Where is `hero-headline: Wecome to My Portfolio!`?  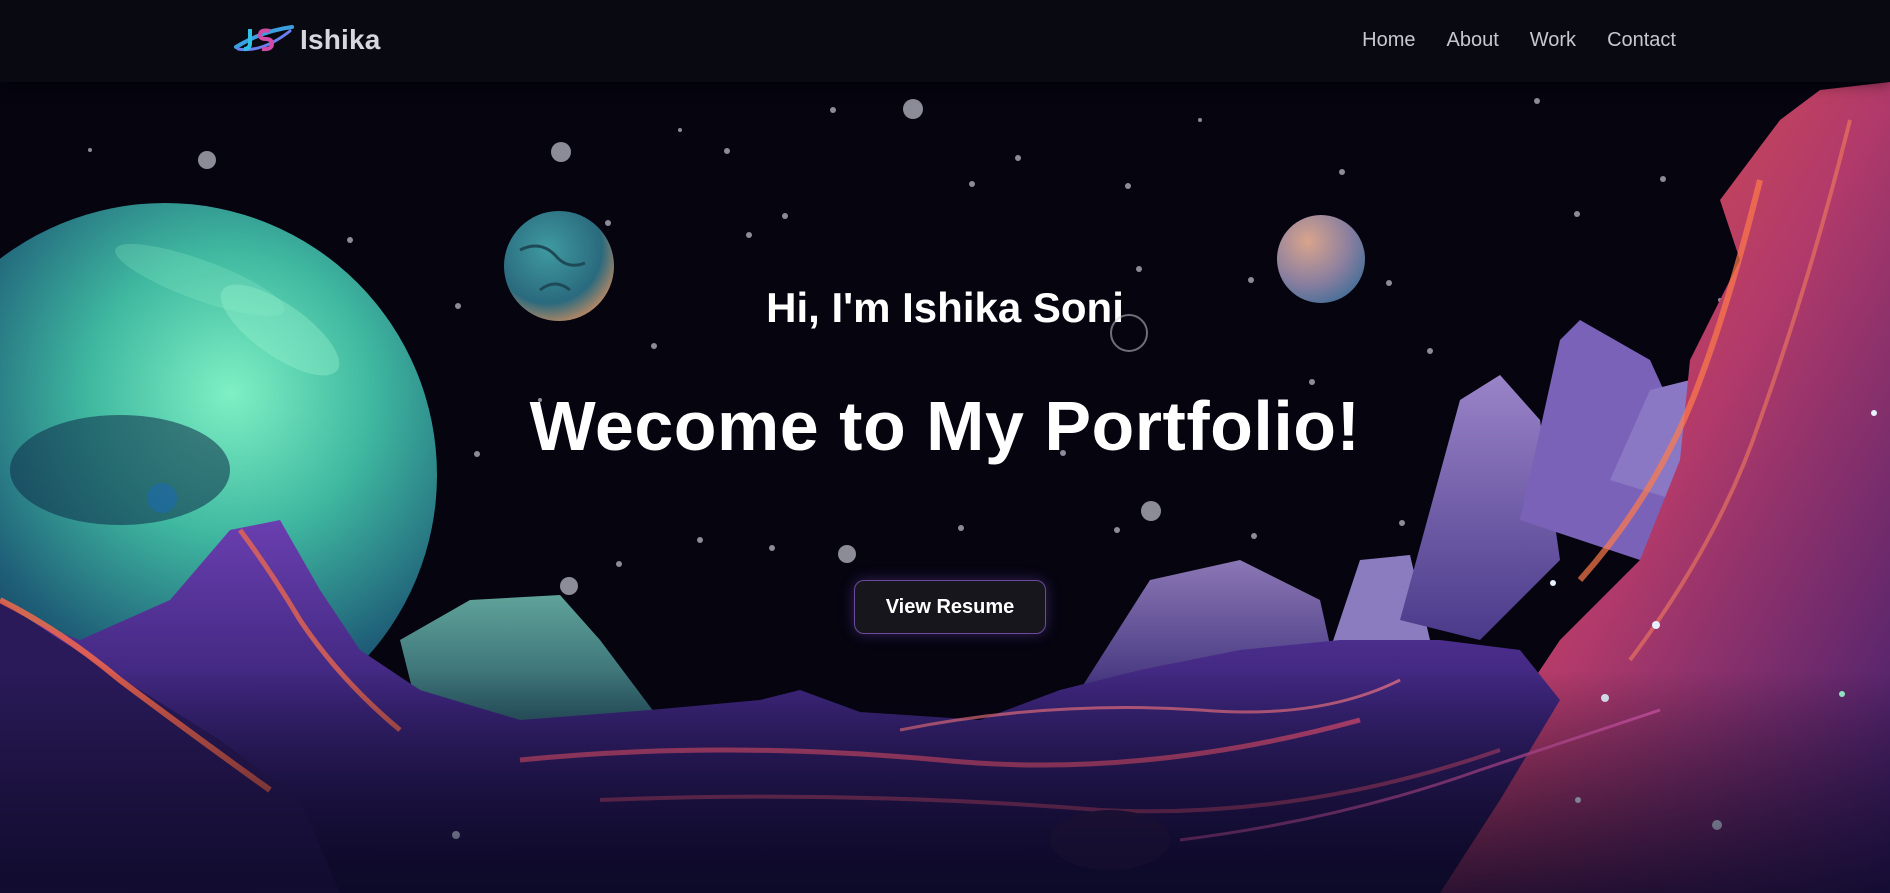
hero-headline: Wecome to My Portfolio! is located at coordinates (945, 426).